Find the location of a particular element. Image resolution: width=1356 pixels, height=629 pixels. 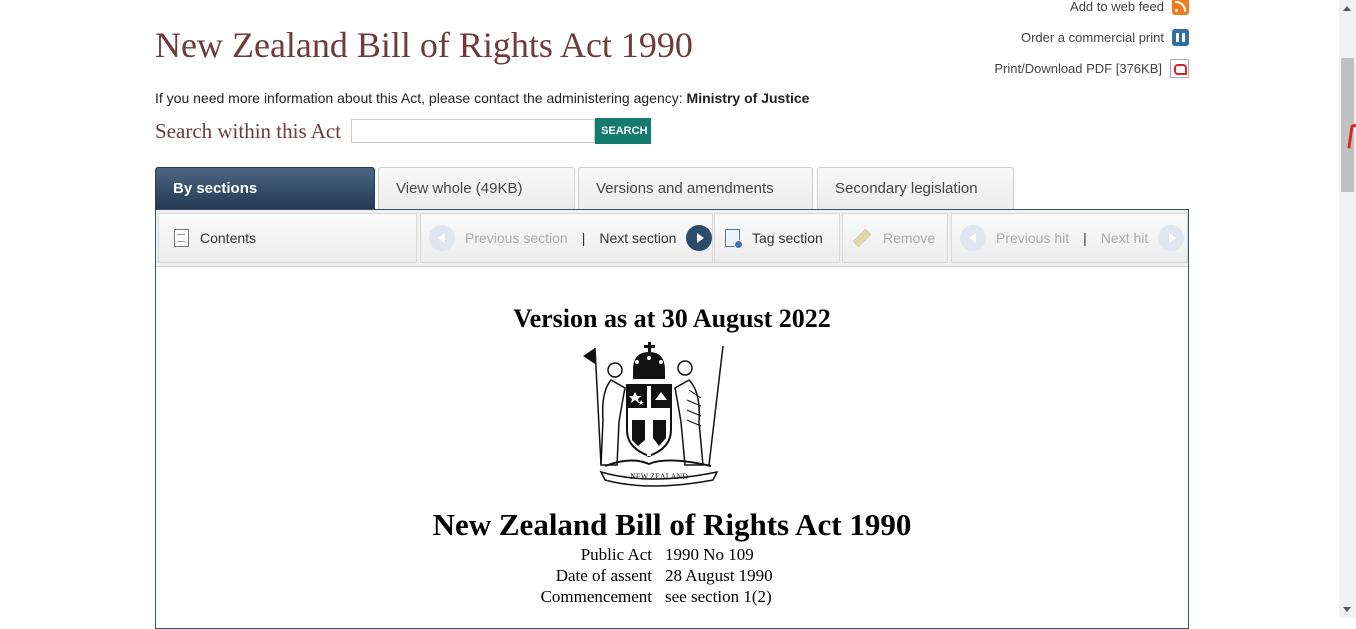

meta-row: Commencement see section 1(2) is located at coordinates (672, 597).